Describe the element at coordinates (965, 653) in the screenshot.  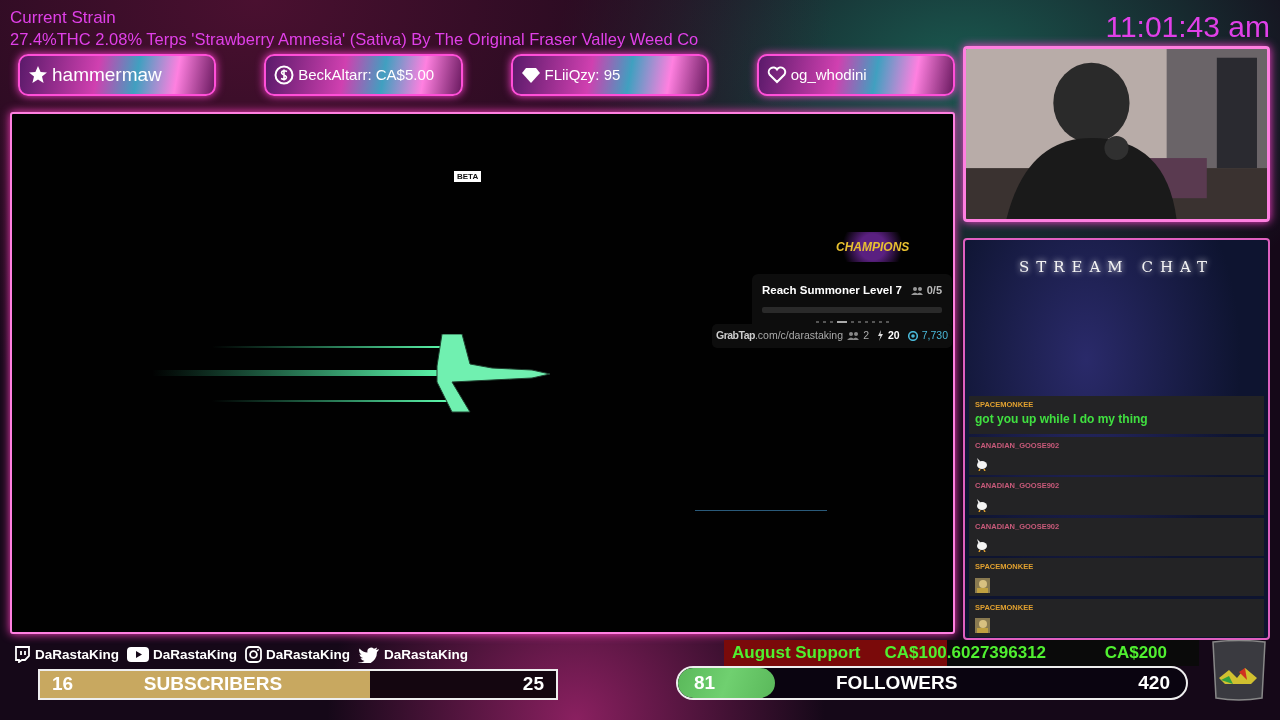
I see `goal-current: CA$100.6027396312` at that location.